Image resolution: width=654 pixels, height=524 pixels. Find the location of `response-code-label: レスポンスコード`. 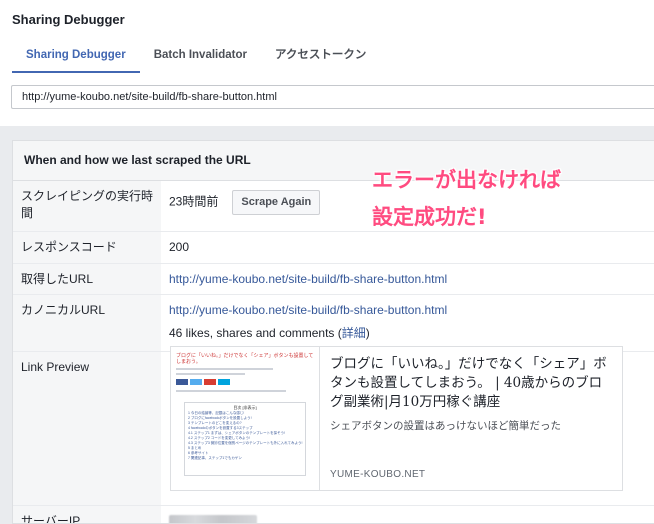

response-code-label: レスポンスコード is located at coordinates (87, 247).